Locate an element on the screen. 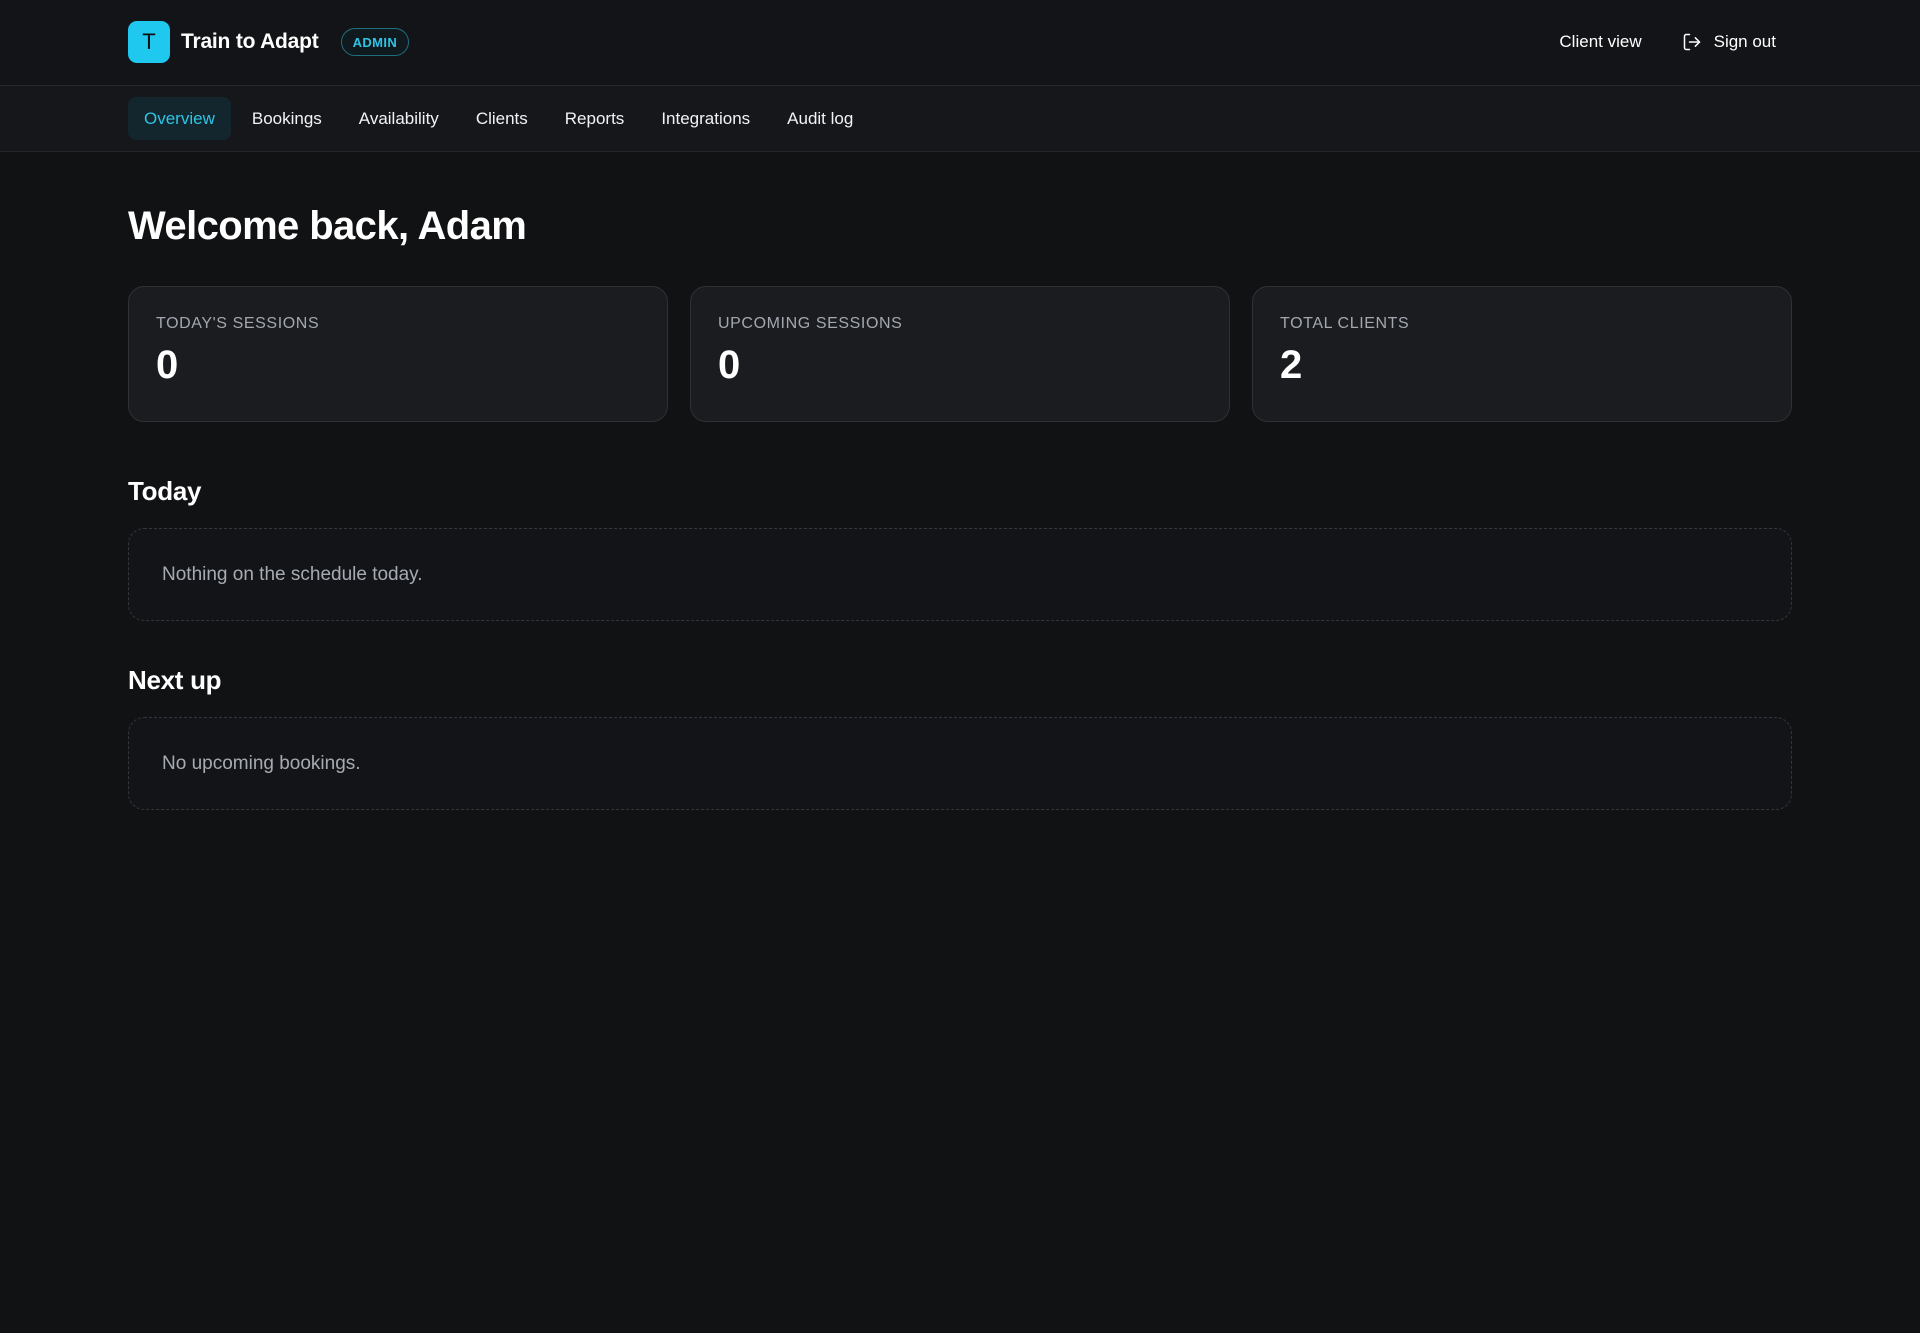  next-up-empty-state: No upcoming bookings. is located at coordinates (960, 763).